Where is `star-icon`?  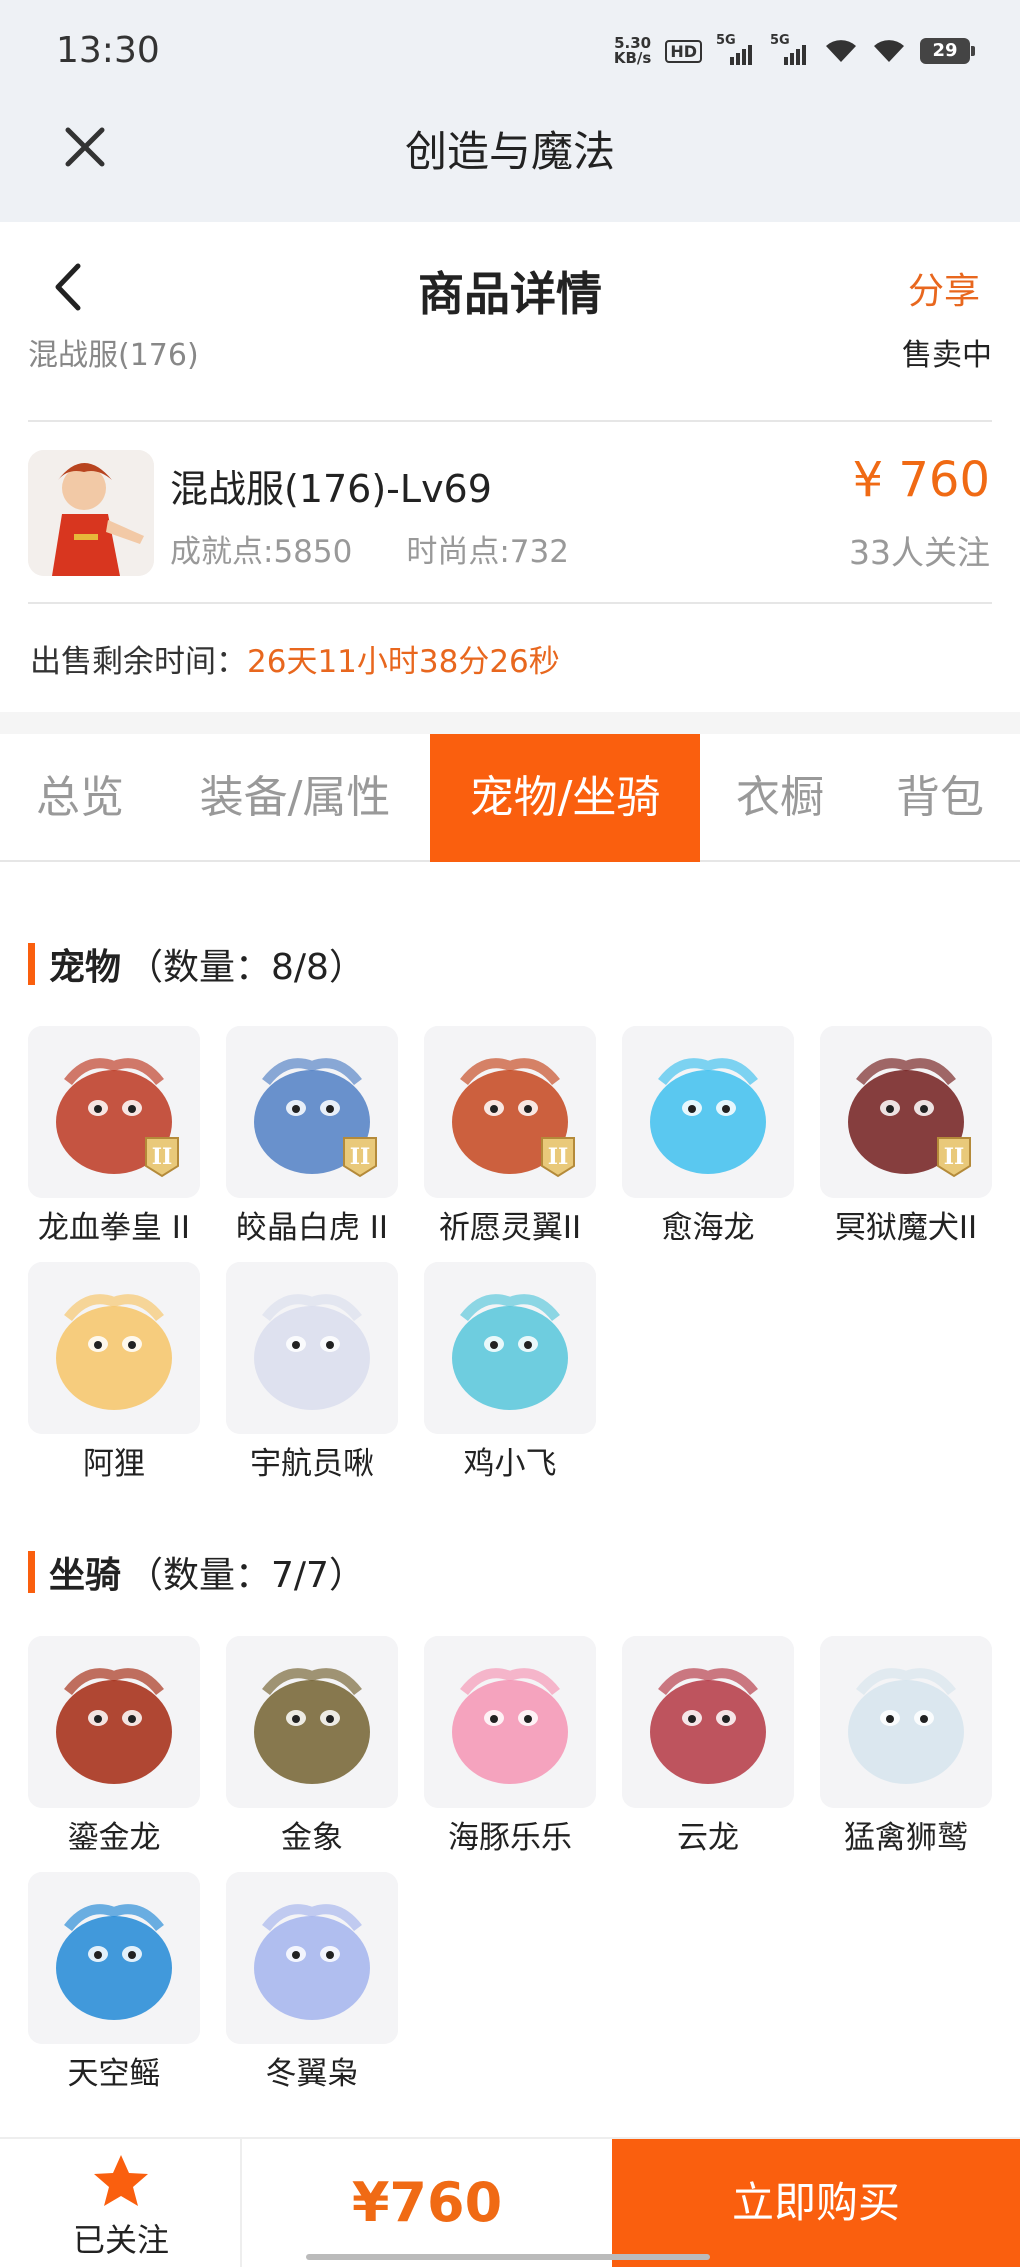 star-icon is located at coordinates (121, 2180).